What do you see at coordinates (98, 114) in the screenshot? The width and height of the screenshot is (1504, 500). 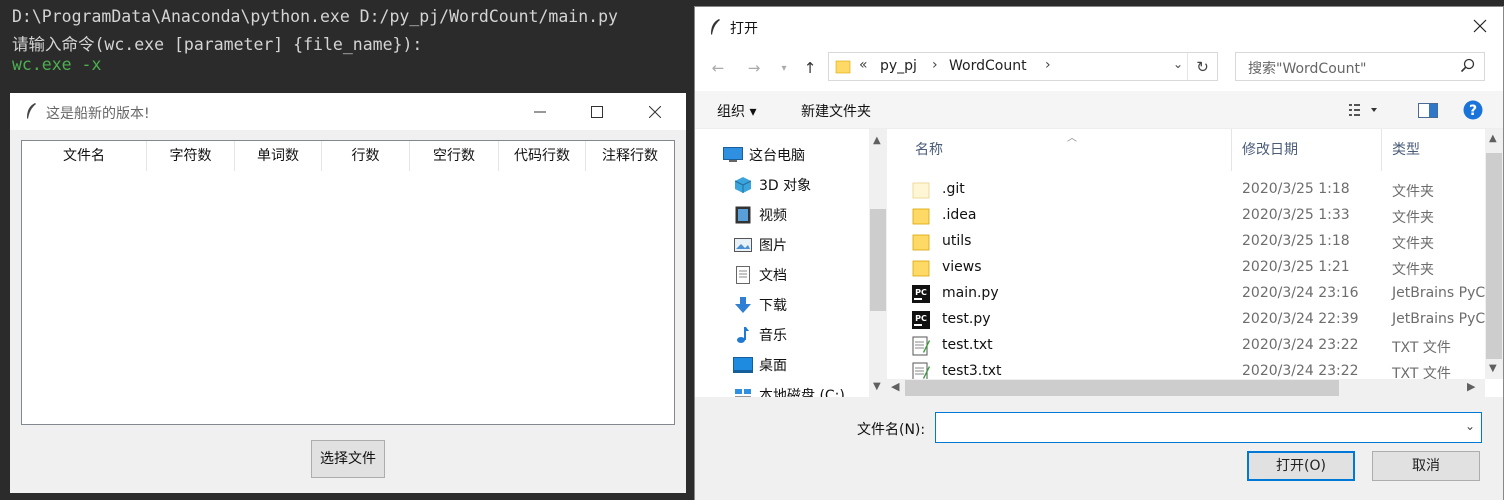 I see `tk-window-title: 这是船新的版本!` at bounding box center [98, 114].